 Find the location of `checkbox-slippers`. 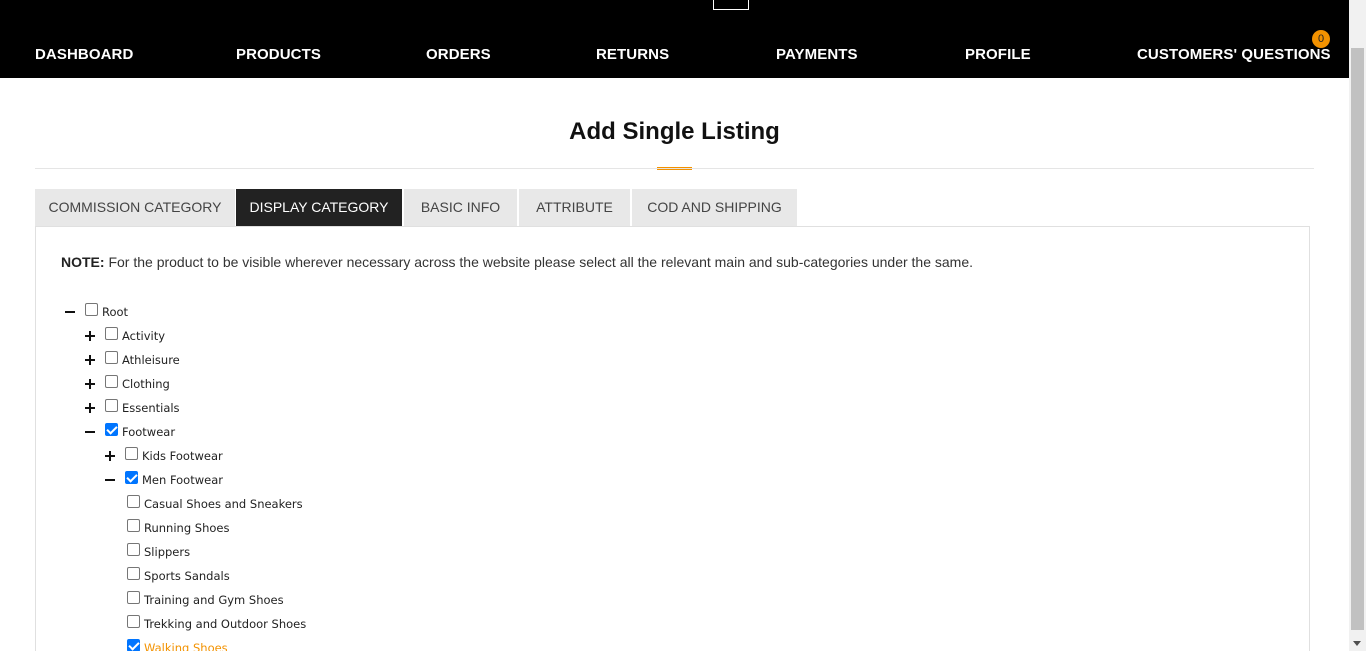

checkbox-slippers is located at coordinates (133, 549).